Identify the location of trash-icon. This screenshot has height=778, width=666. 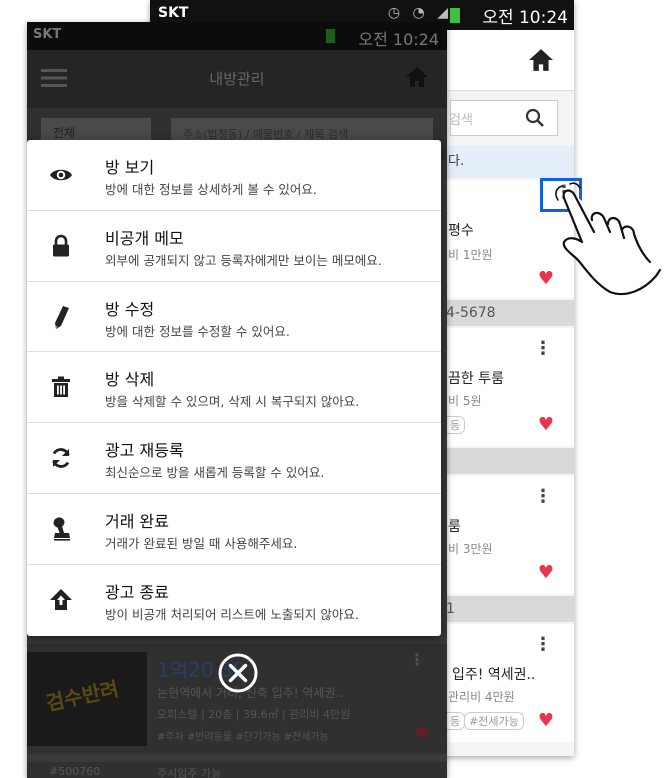
(61, 387).